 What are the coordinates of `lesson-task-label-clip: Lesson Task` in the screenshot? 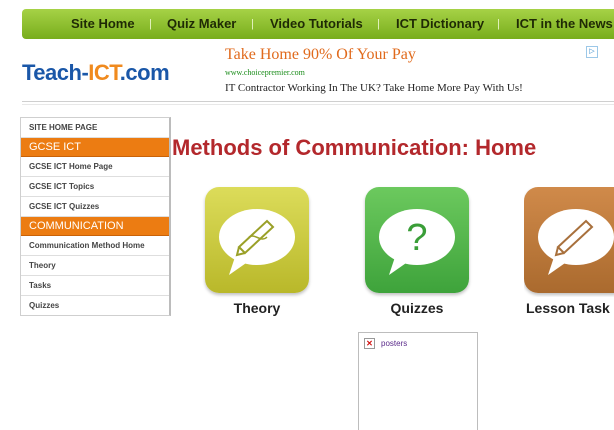 It's located at (569, 310).